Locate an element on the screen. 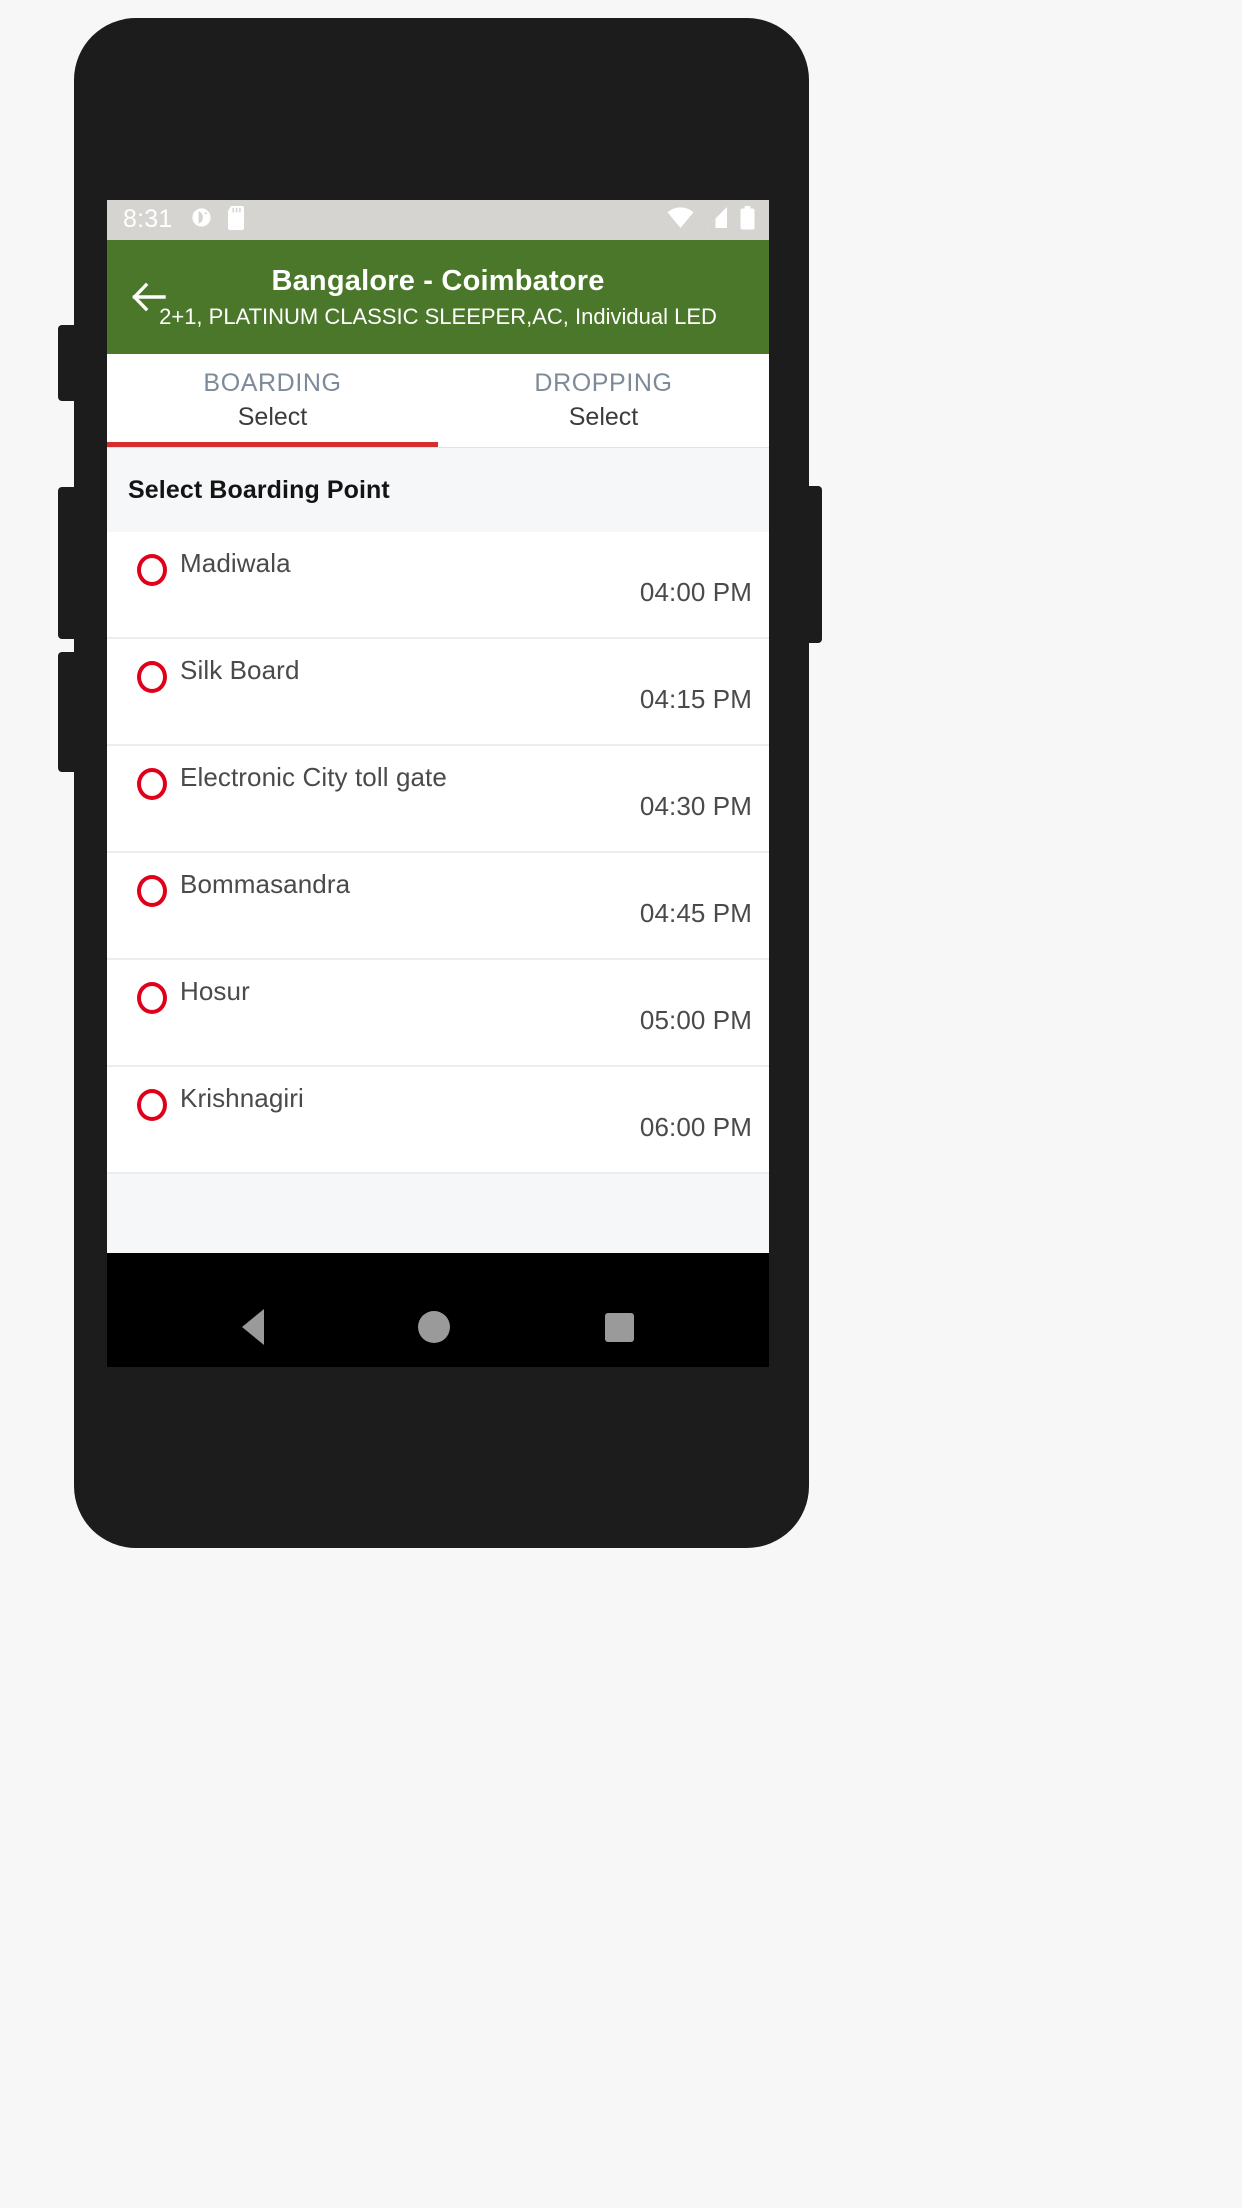 The width and height of the screenshot is (1242, 2208). cell-signal-icon is located at coordinates (717, 220).